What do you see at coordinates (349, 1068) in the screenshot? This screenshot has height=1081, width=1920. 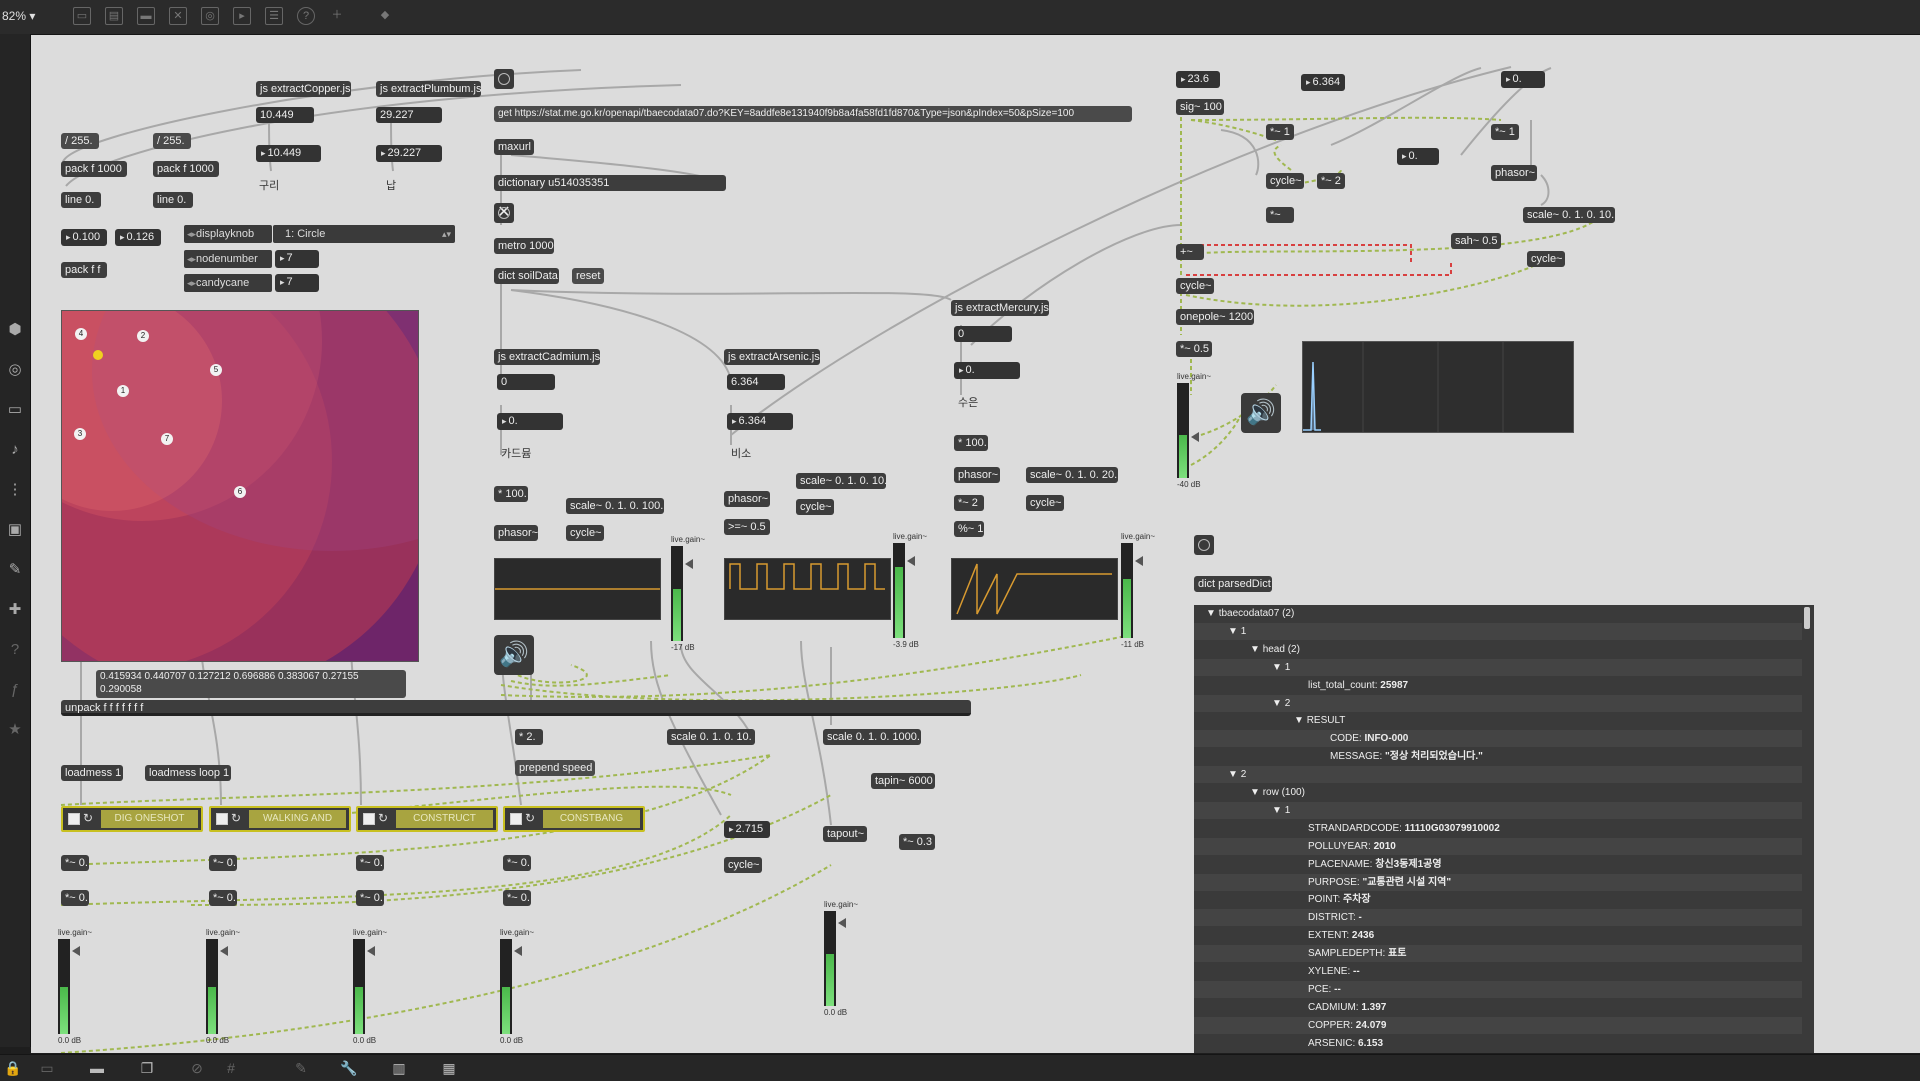 I see `wrench-icon: 🔧` at bounding box center [349, 1068].